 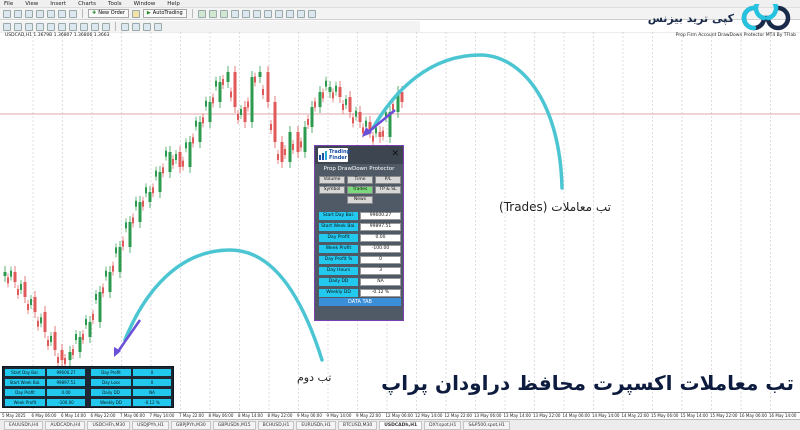 I want to click on templates-icon, so click(x=311, y=13).